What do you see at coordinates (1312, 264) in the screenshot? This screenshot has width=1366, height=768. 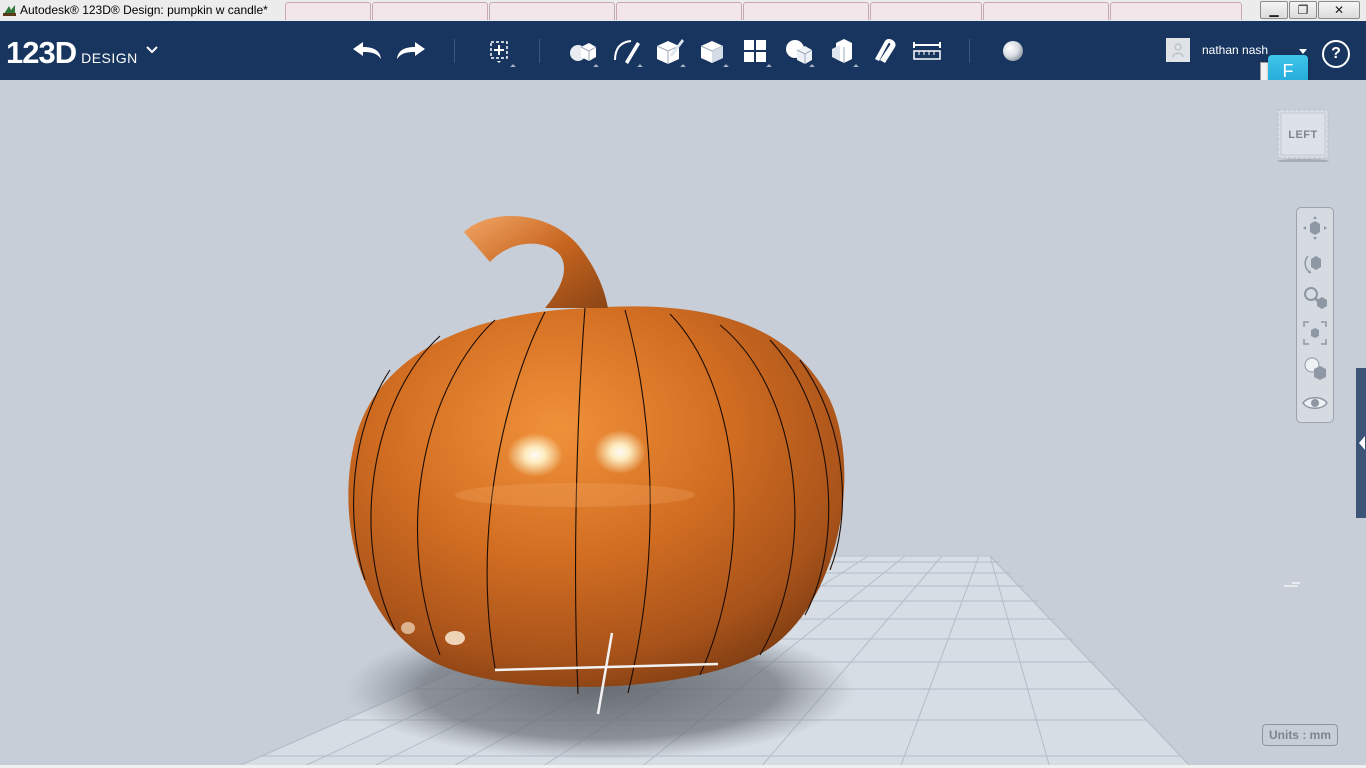 I see `orbit-icon` at bounding box center [1312, 264].